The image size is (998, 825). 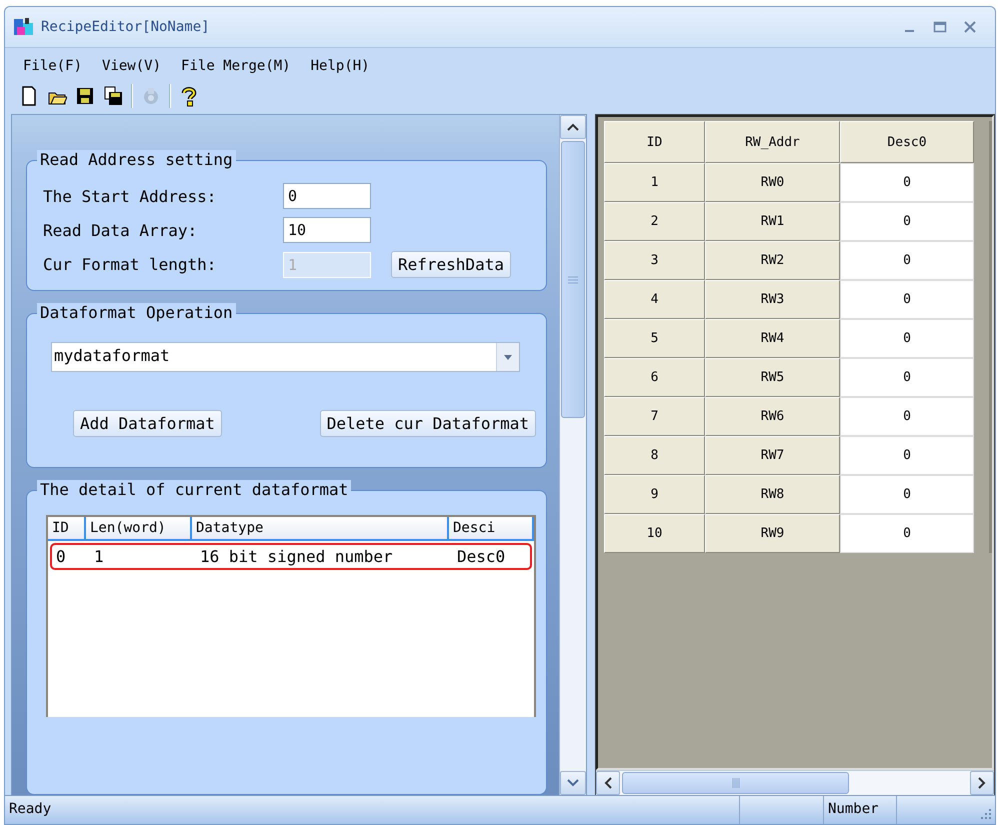 I want to click on table-cell: RW7, so click(x=772, y=455).